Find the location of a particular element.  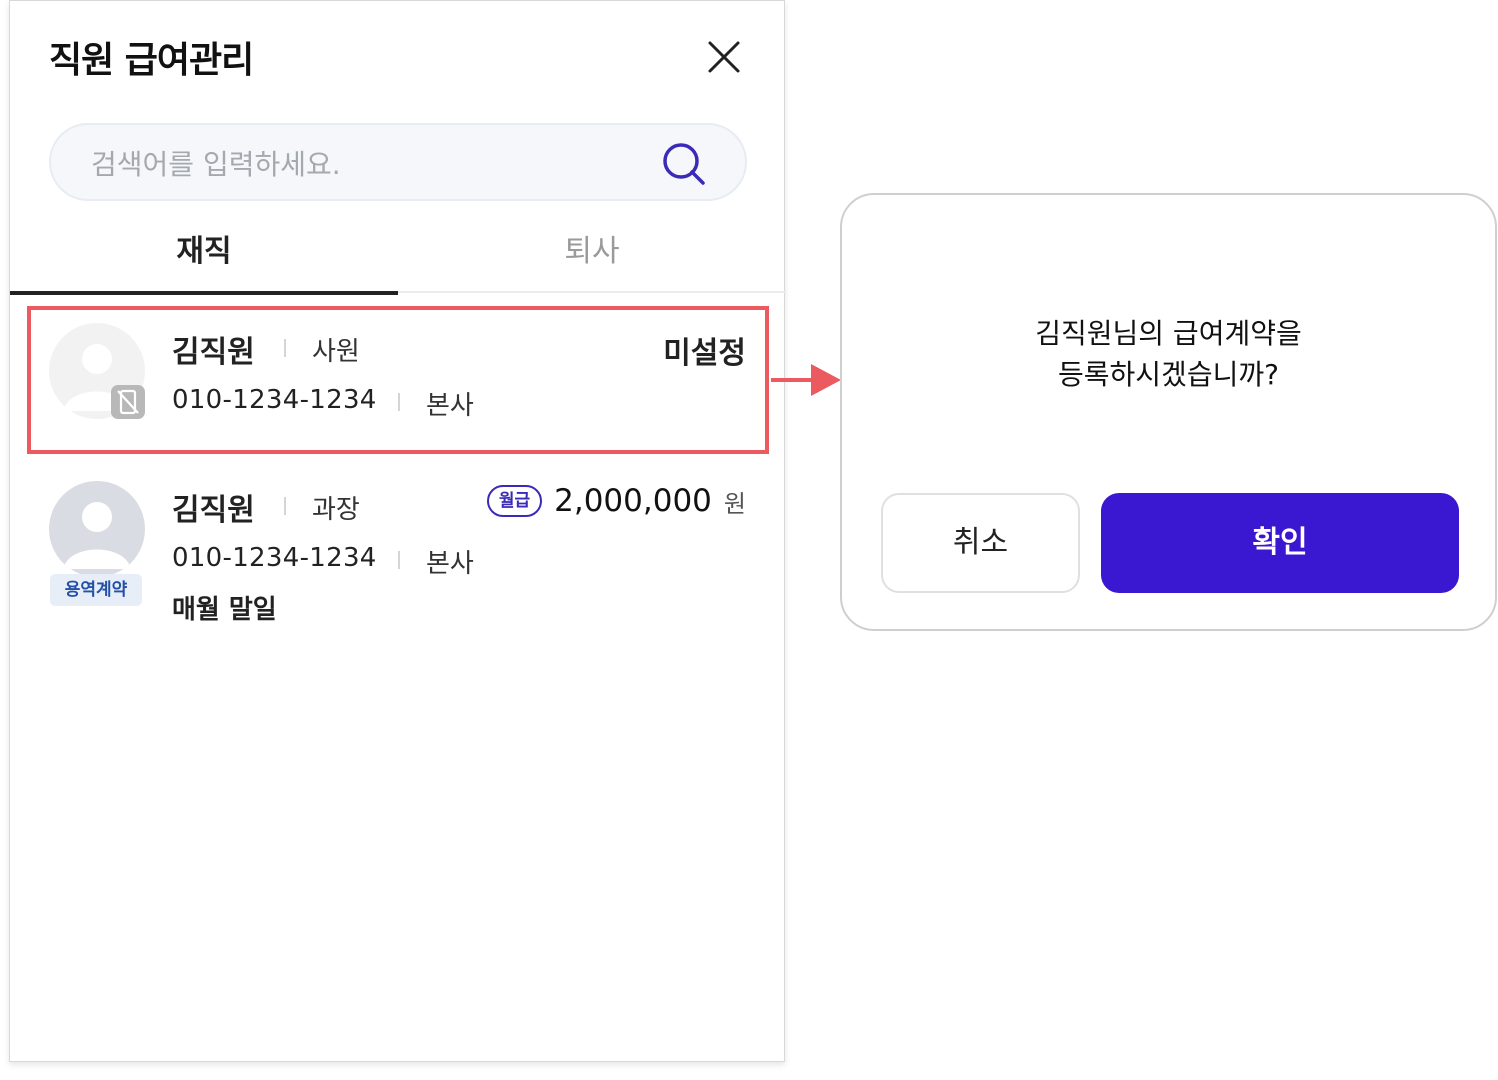

contract-type-badge: 용역계약 is located at coordinates (96, 590).